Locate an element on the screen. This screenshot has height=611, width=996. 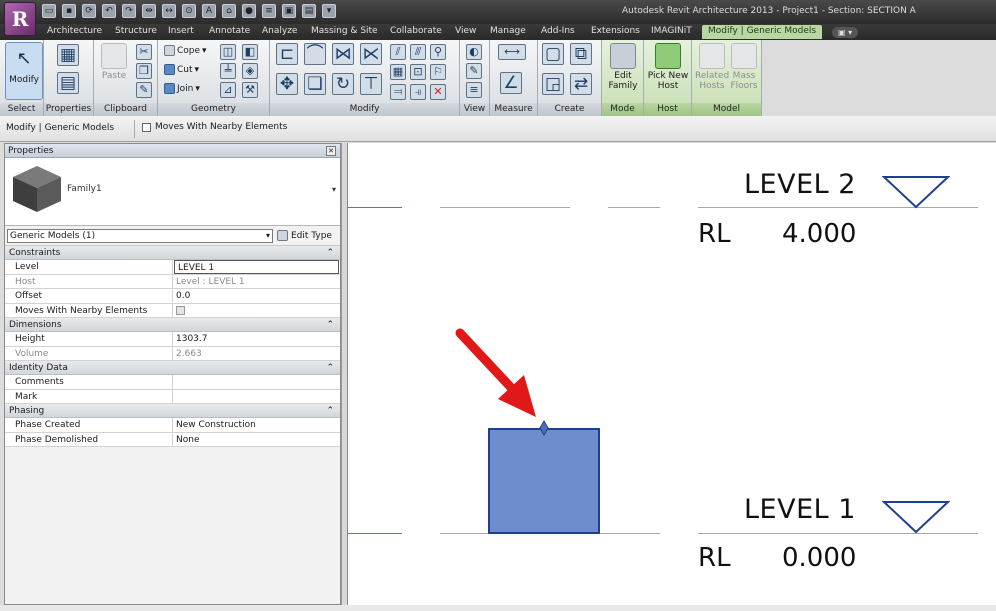
split-face-icon: ╧ is located at coordinates (228, 71).